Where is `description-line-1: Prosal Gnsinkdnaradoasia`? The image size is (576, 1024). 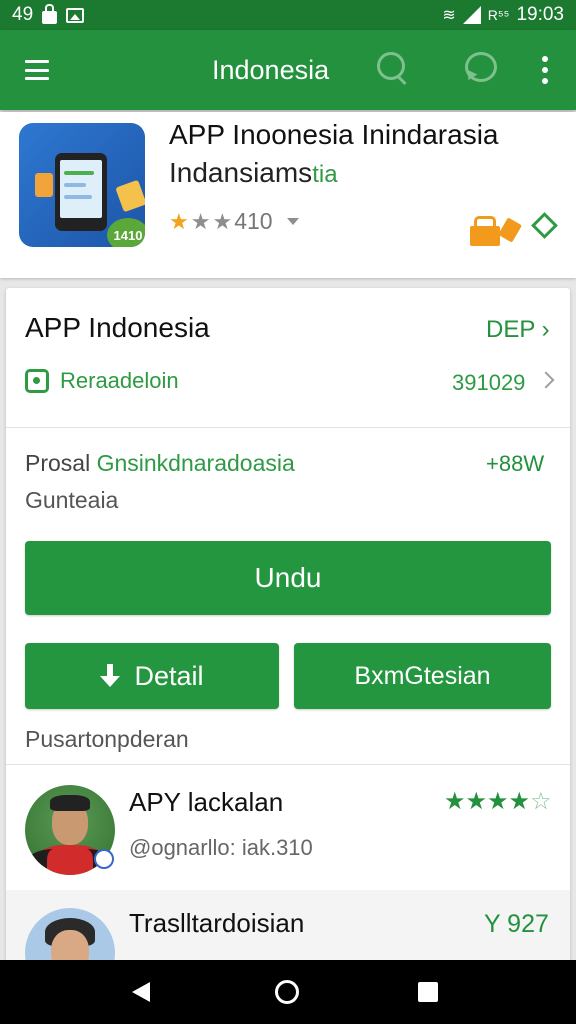 description-line-1: Prosal Gnsinkdnaradoasia is located at coordinates (160, 463).